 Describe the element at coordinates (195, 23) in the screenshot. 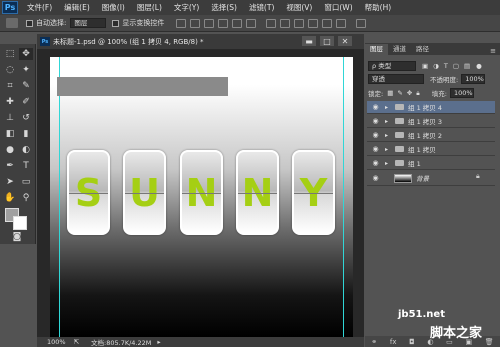

I see `align-vcenter-icon` at that location.